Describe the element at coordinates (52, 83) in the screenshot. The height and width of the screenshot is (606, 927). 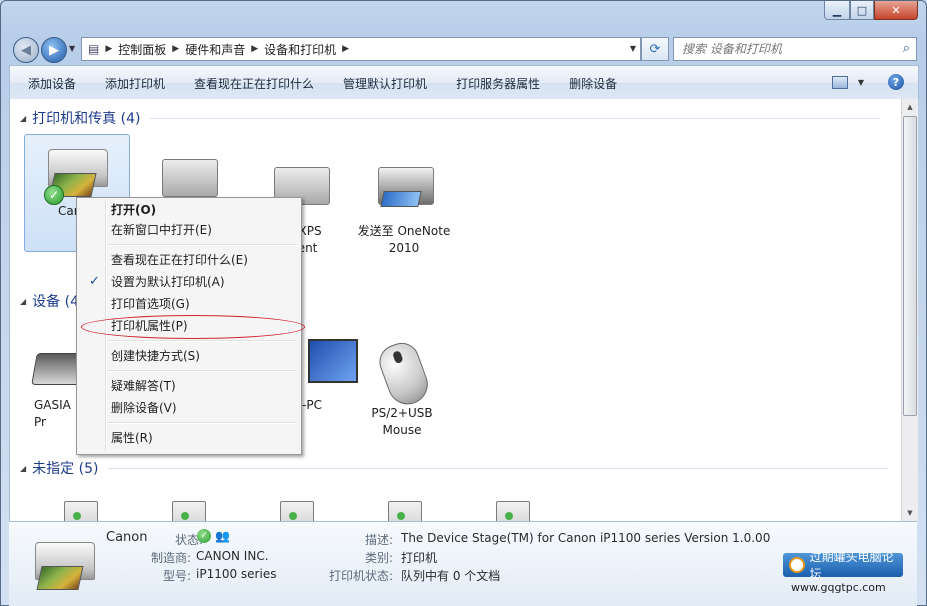
I see `add-device-button: 添加设备` at that location.